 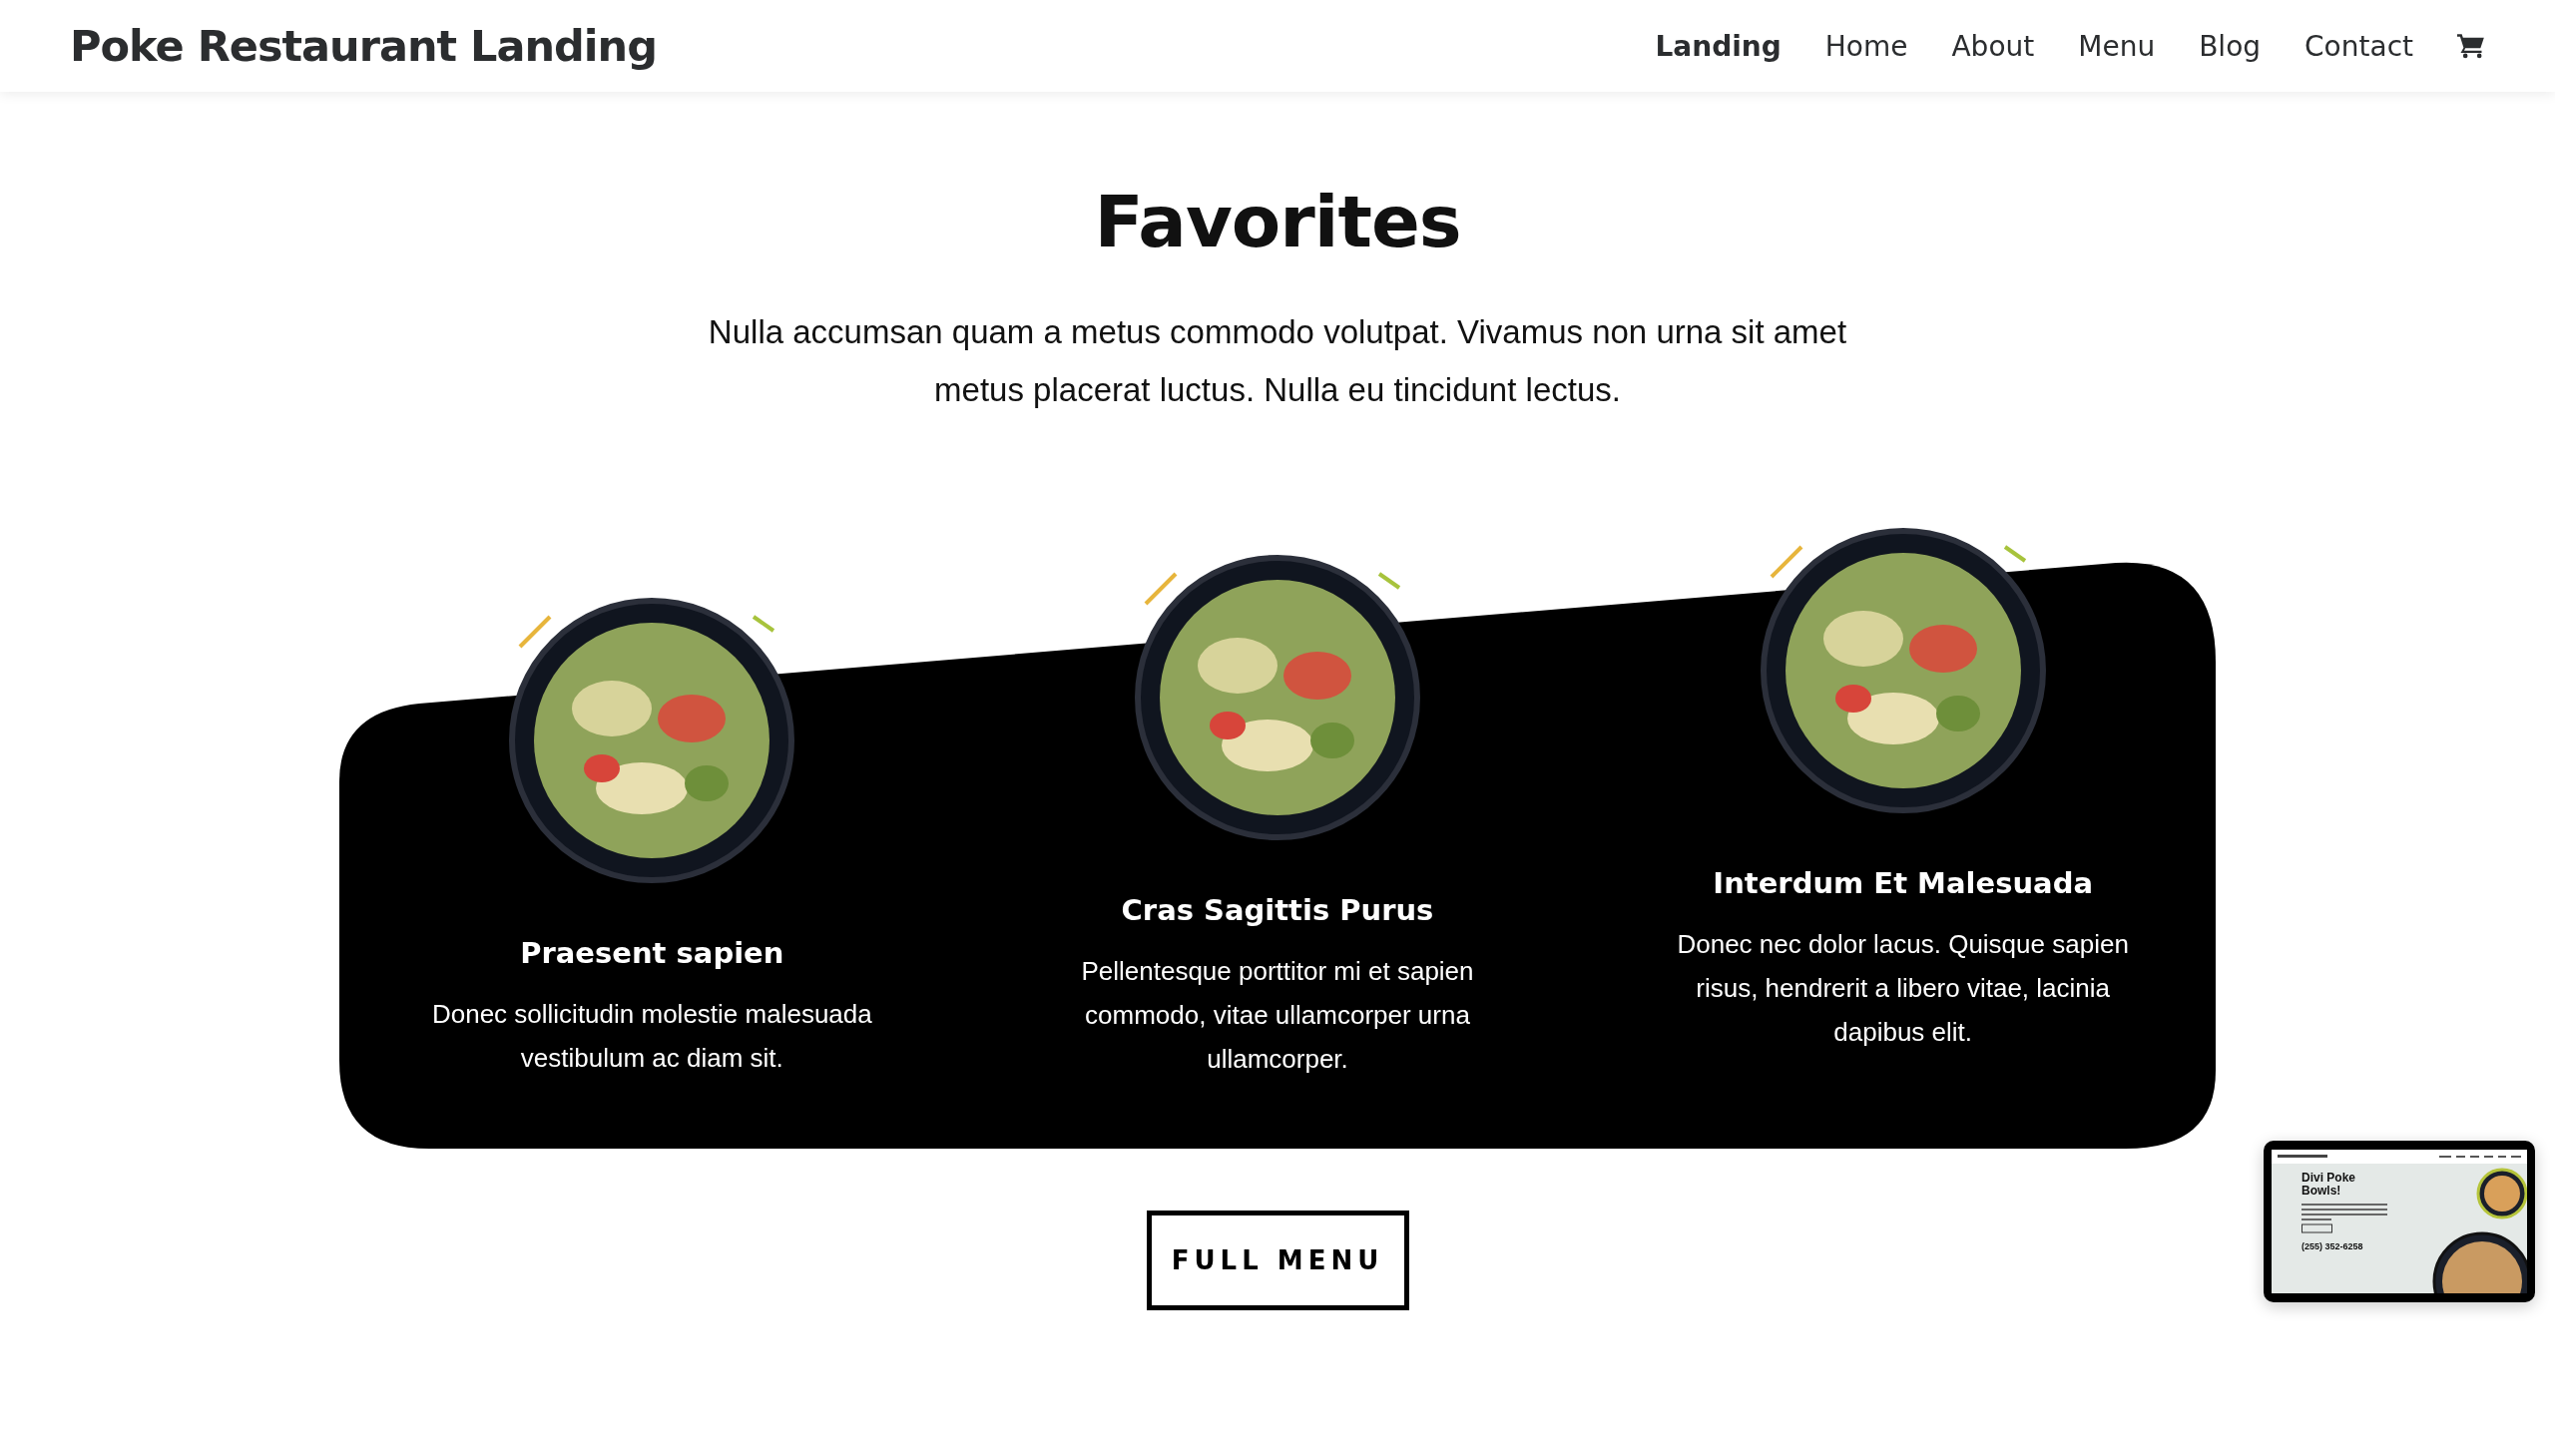 I want to click on item-name: Interdum Et Malesuada, so click(x=1903, y=883).